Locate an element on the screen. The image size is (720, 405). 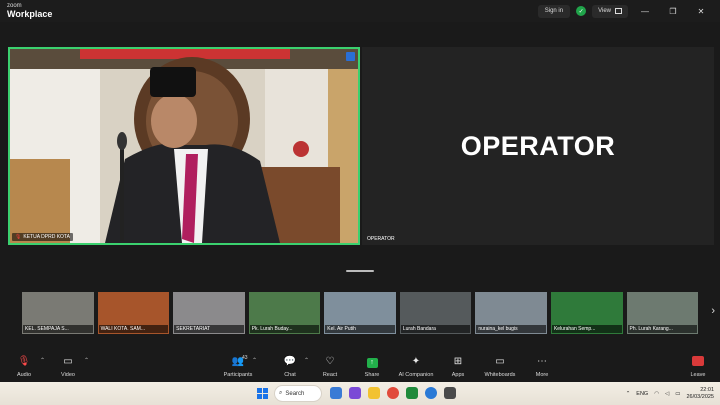
chat-button: 💬 Chat is located at coordinates (290, 367).